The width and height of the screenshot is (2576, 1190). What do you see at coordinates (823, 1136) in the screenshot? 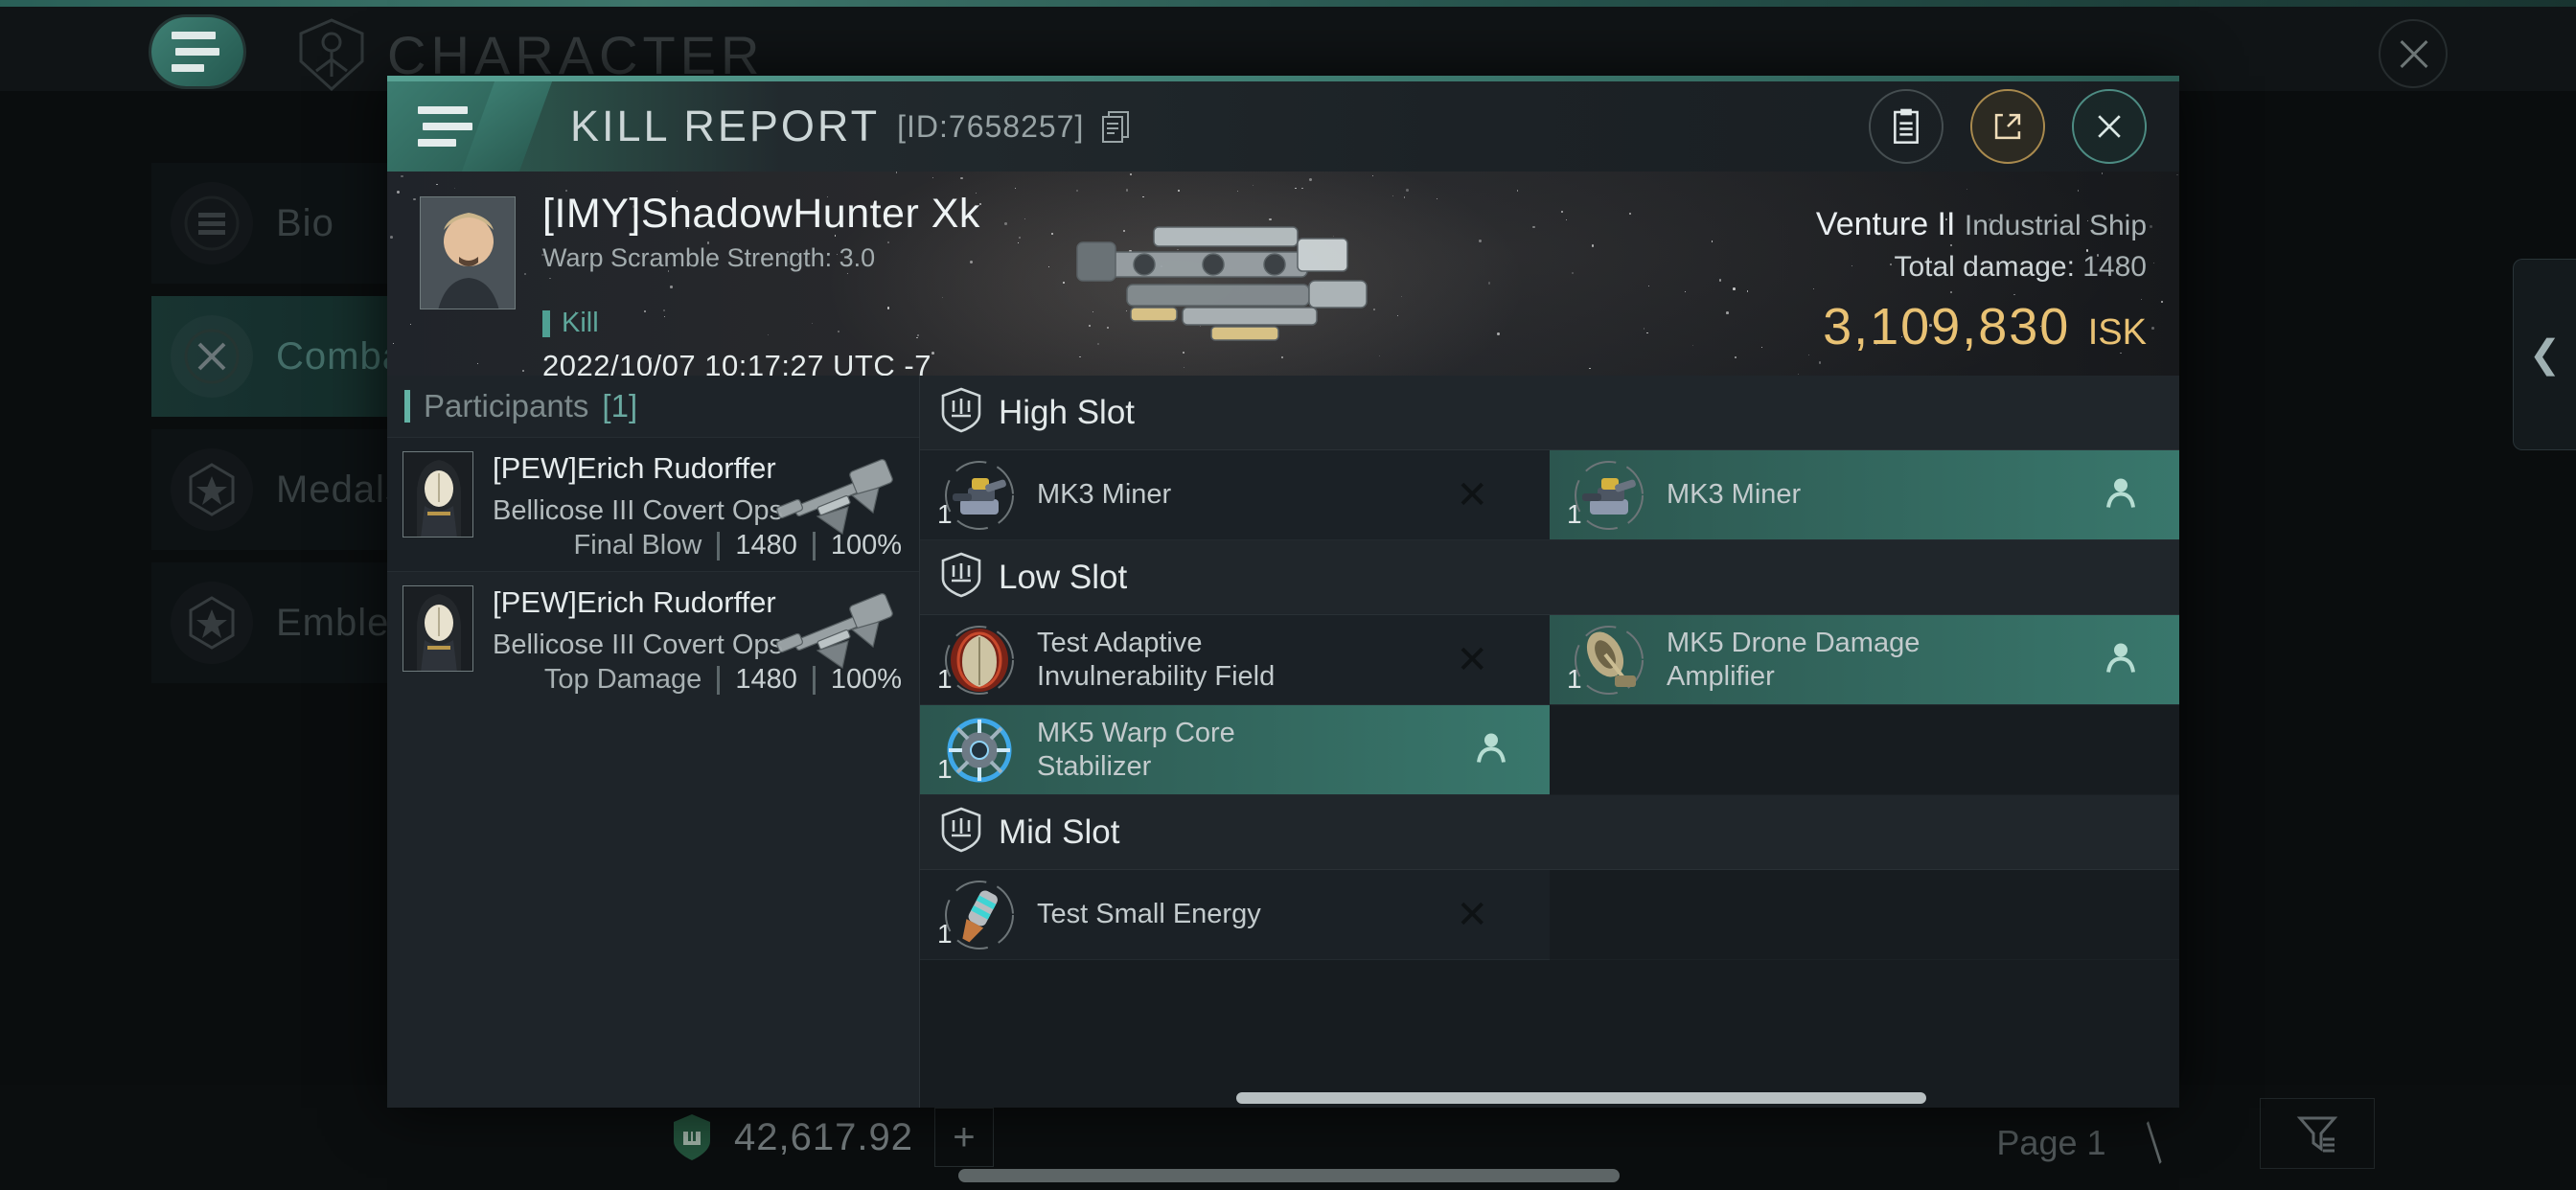
I see `wallet-amount: 42,617.92` at bounding box center [823, 1136].